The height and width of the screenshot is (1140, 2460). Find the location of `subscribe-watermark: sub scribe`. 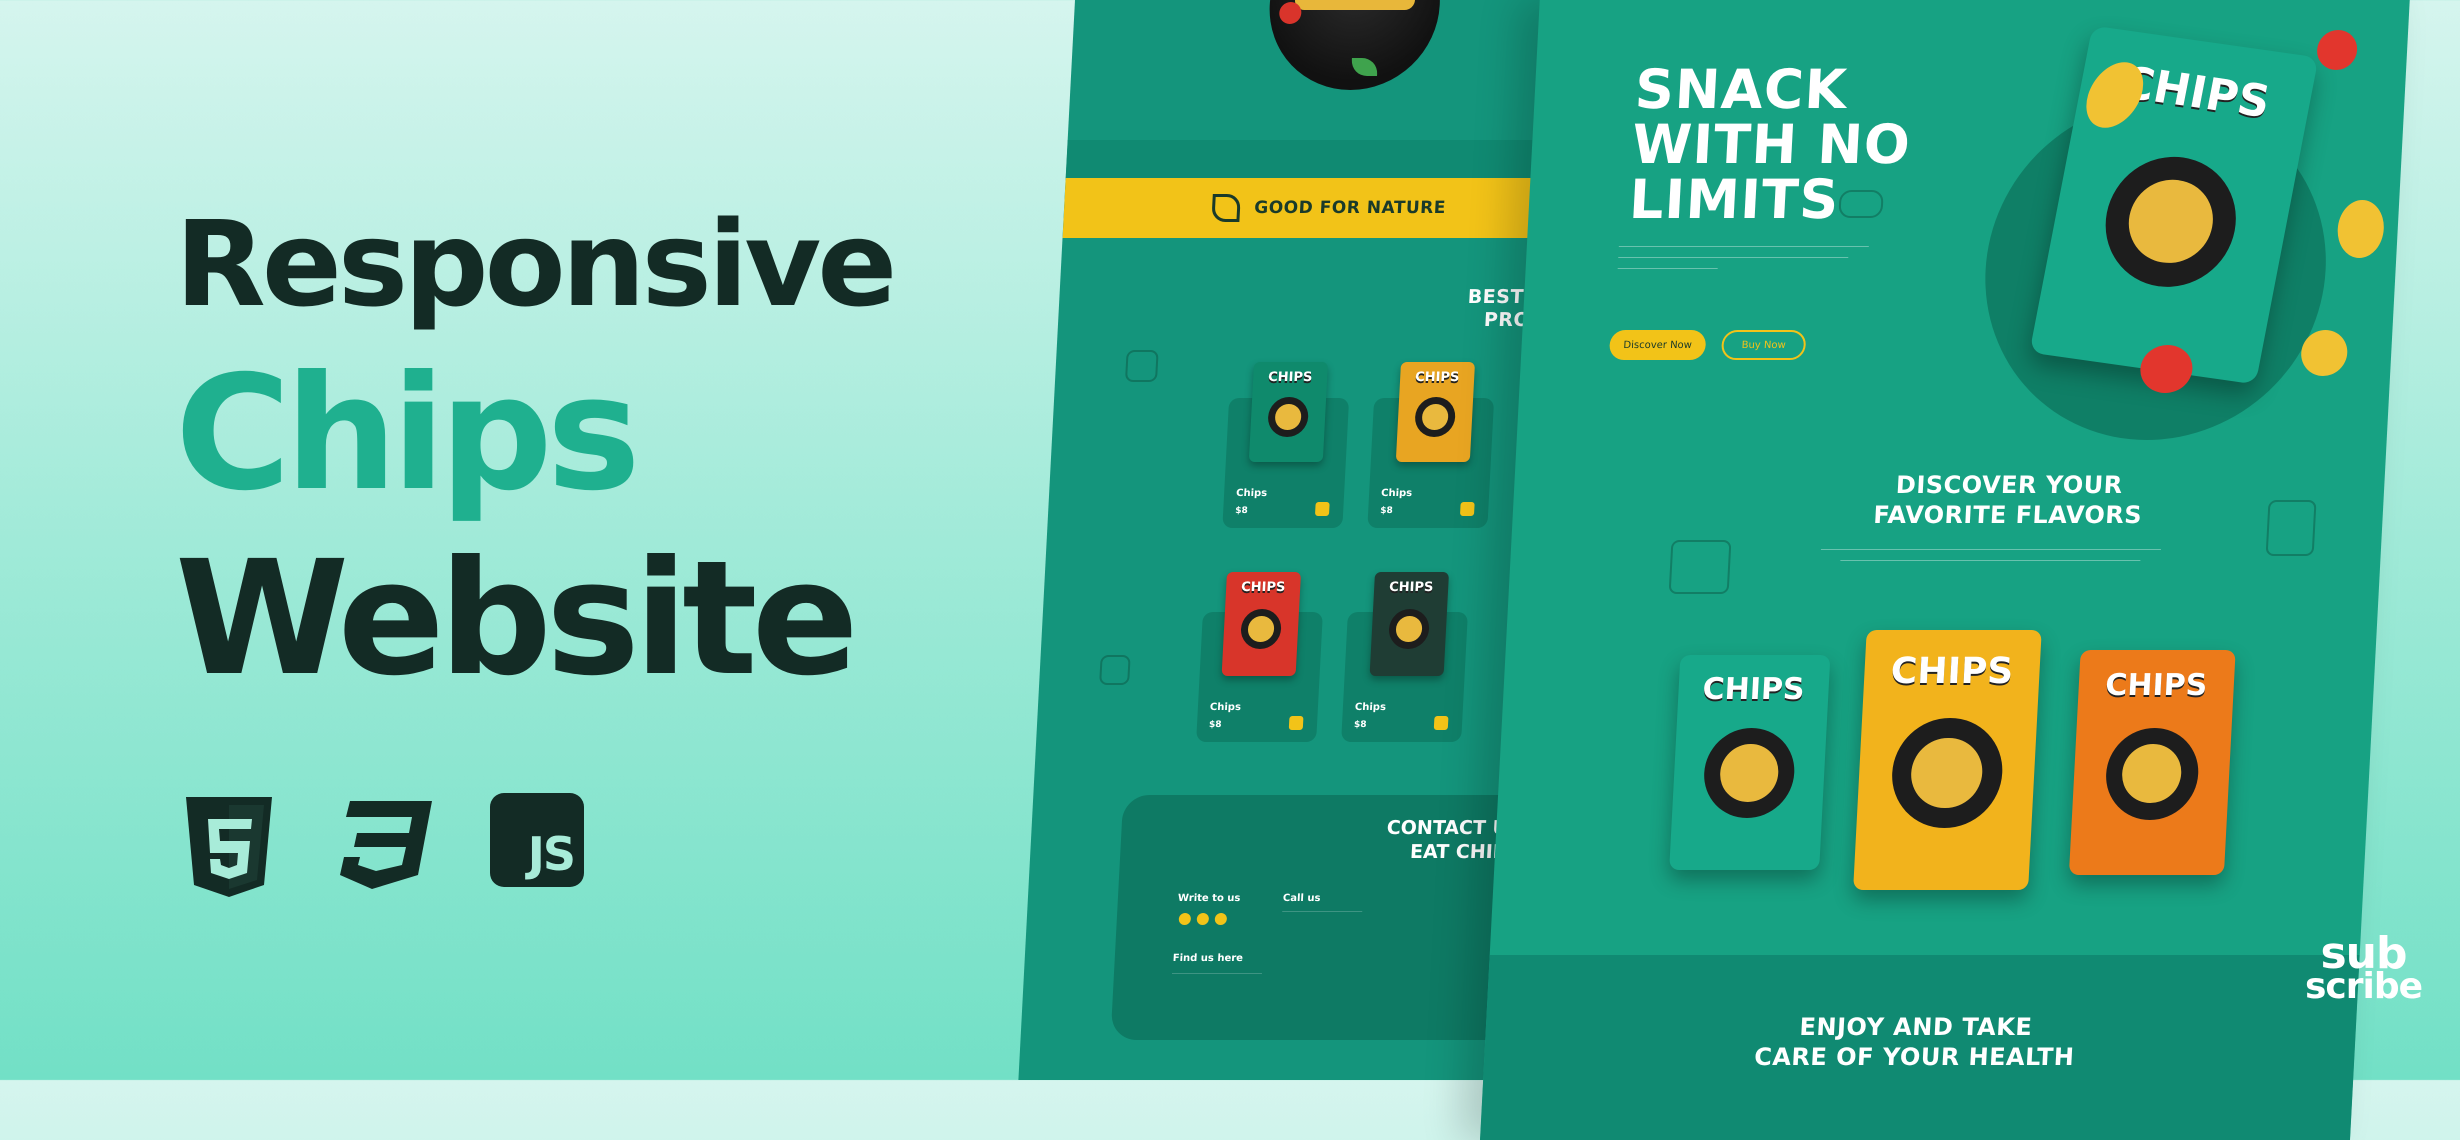

subscribe-watermark: sub scribe is located at coordinates (2363, 969).